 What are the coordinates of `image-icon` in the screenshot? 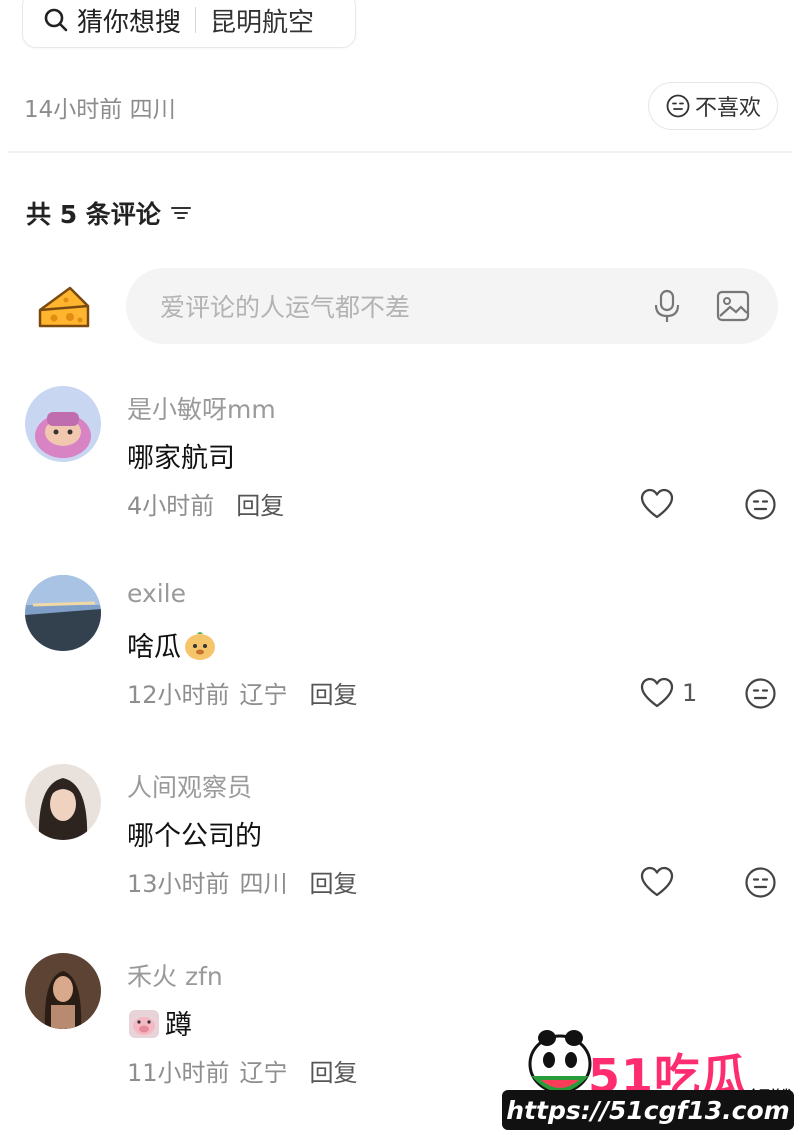 It's located at (733, 306).